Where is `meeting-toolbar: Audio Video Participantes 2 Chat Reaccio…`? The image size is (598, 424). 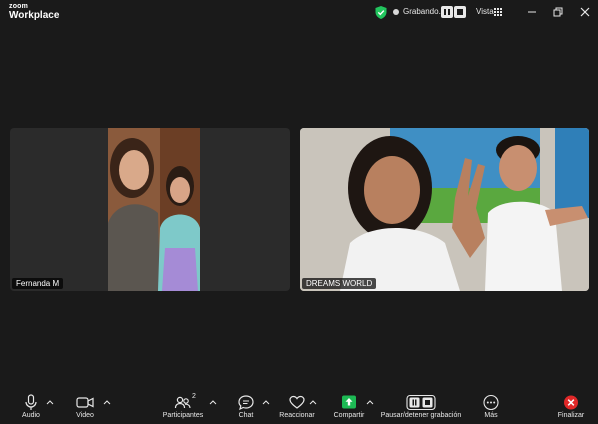 meeting-toolbar: Audio Video Participantes 2 Chat Reaccio… is located at coordinates (299, 407).